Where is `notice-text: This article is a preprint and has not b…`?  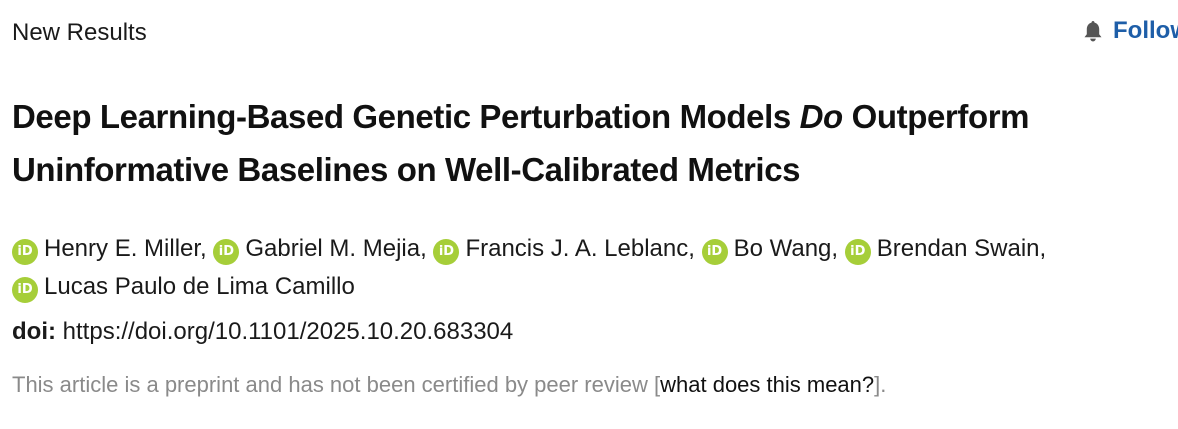 notice-text: This article is a preprint and has not b… is located at coordinates (333, 384).